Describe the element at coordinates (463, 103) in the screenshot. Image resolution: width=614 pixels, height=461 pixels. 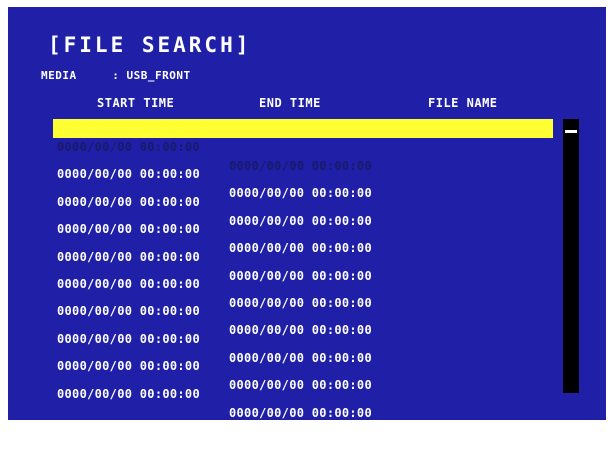
I see `column-header-file-name: FILE NAME` at that location.